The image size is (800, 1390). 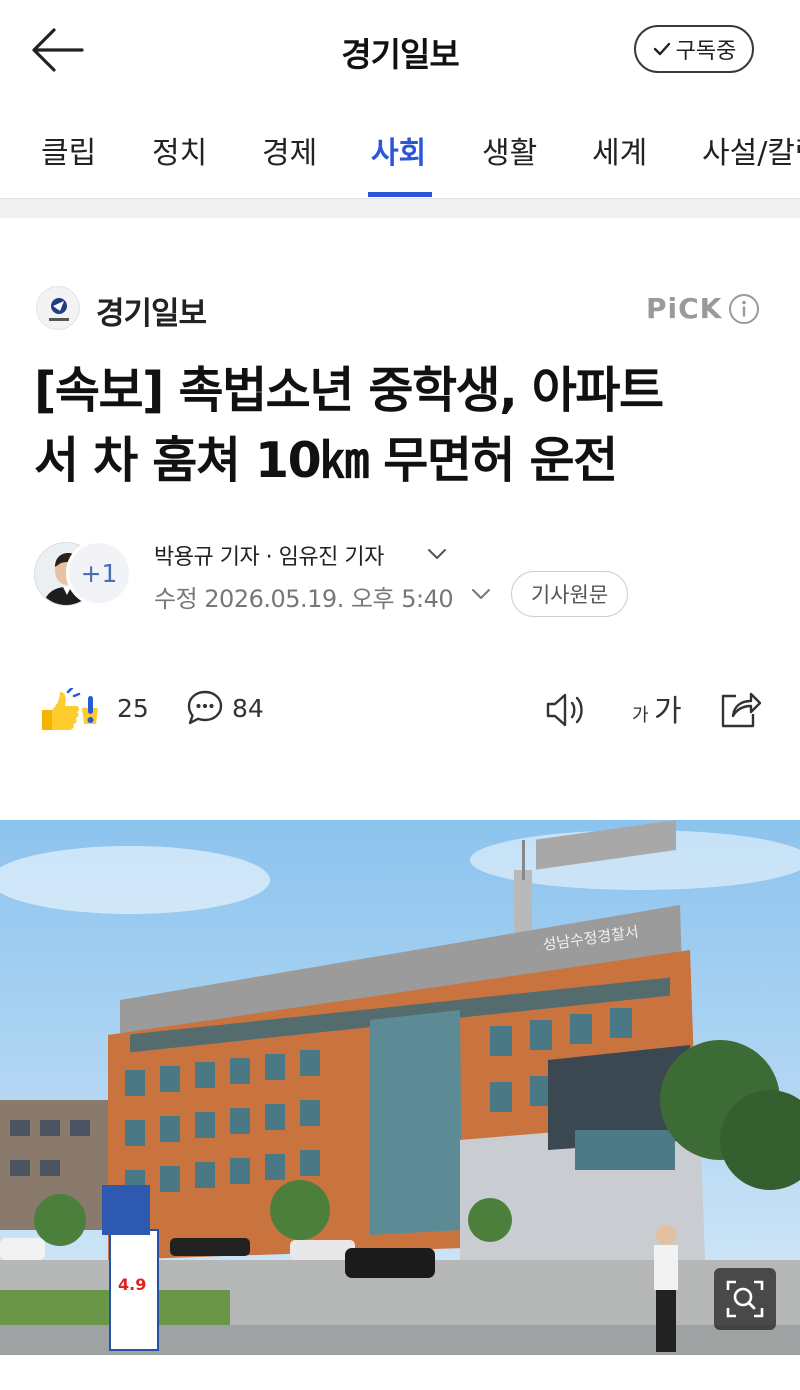 What do you see at coordinates (248, 708) in the screenshot?
I see `comment-count: 84` at bounding box center [248, 708].